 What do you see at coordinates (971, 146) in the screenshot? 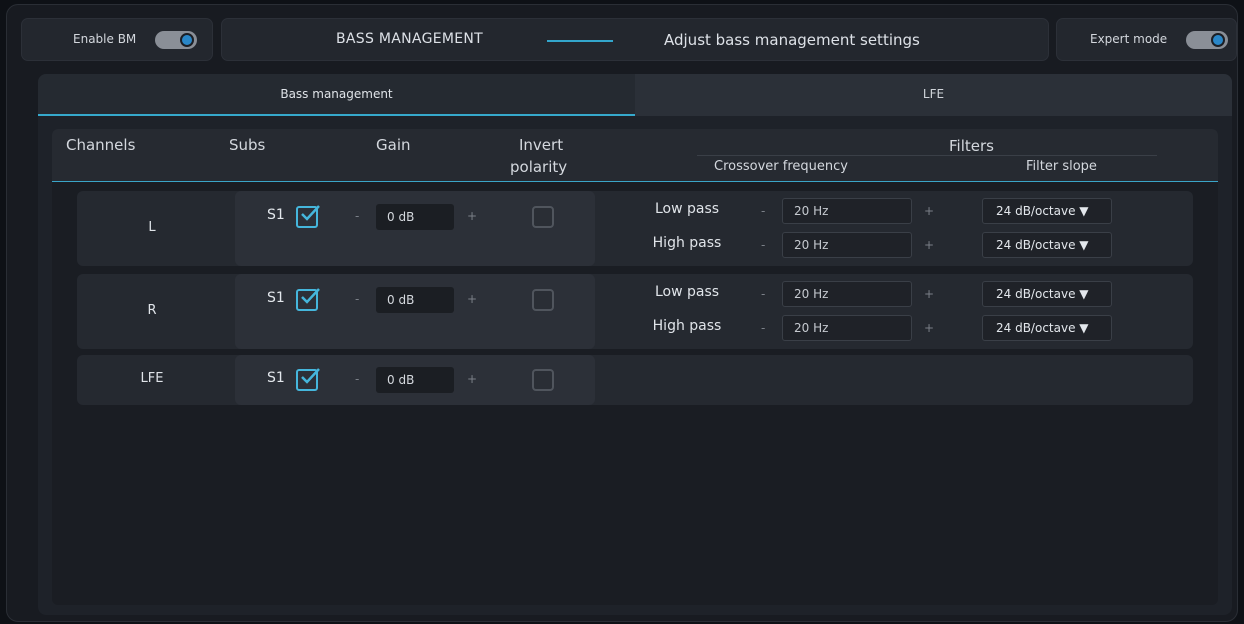
I see `col-filters: Filters` at bounding box center [971, 146].